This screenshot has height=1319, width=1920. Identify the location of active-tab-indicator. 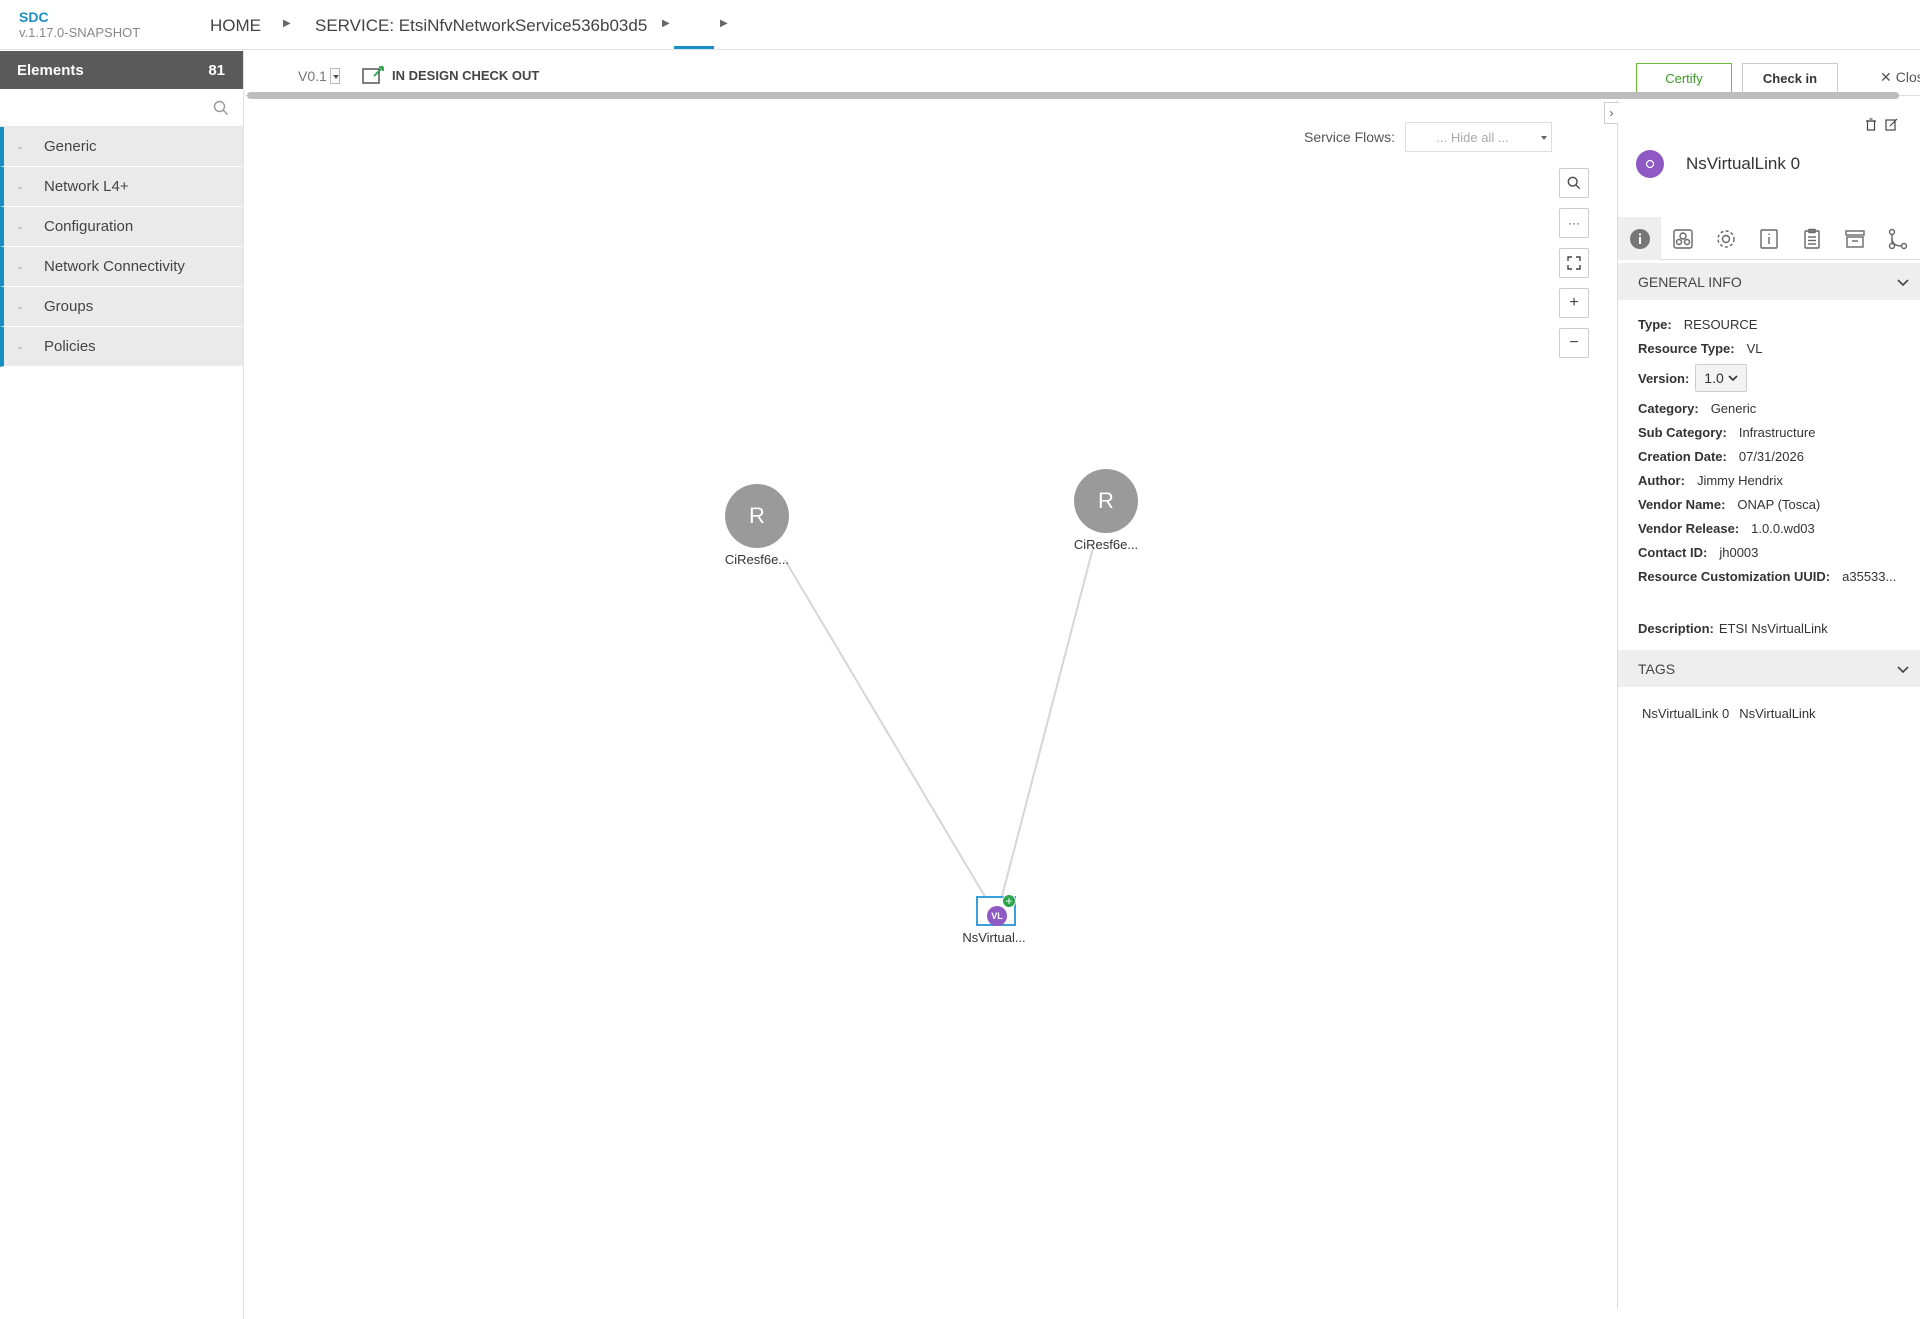
(694, 47).